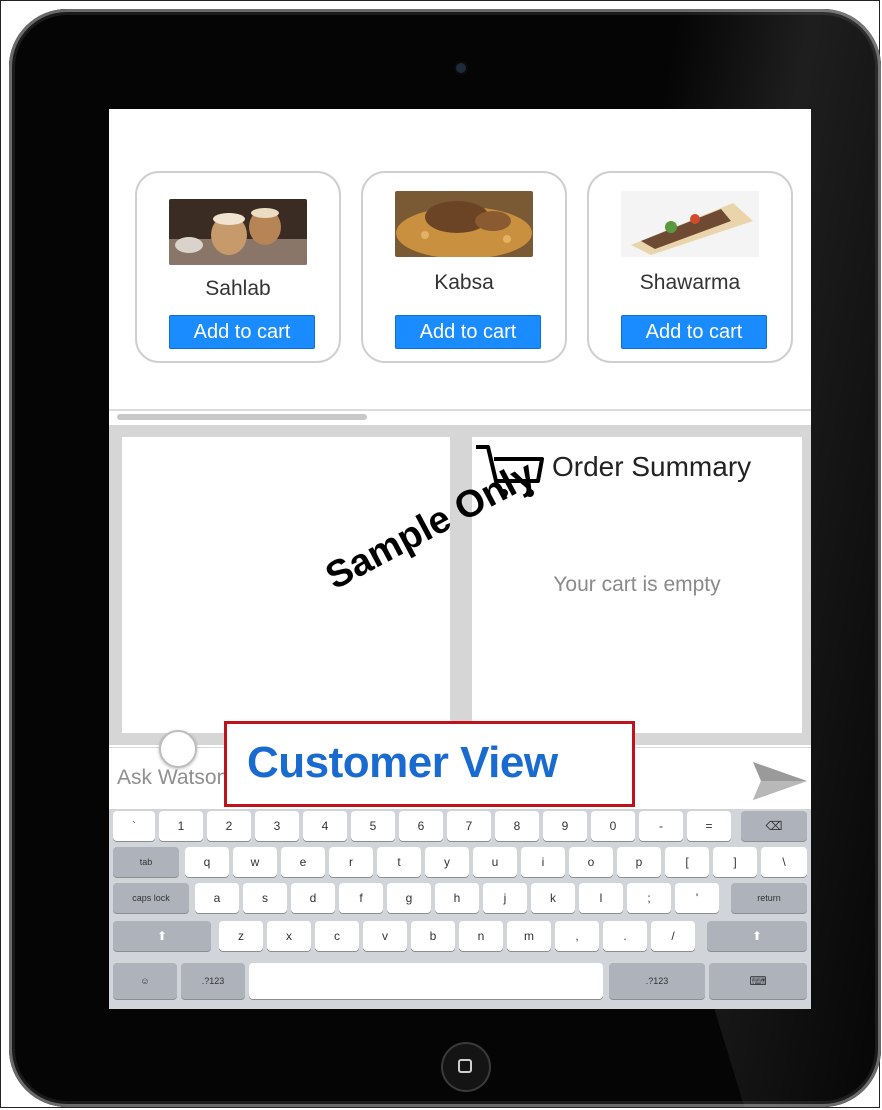 This screenshot has height=1110, width=882. I want to click on key: v, so click(385, 936).